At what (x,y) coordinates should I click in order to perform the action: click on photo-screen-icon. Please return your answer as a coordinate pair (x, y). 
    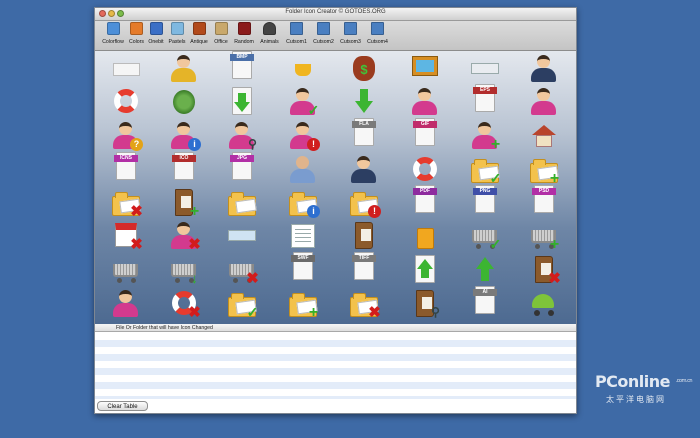
    Looking at the image, I should click on (425, 69).